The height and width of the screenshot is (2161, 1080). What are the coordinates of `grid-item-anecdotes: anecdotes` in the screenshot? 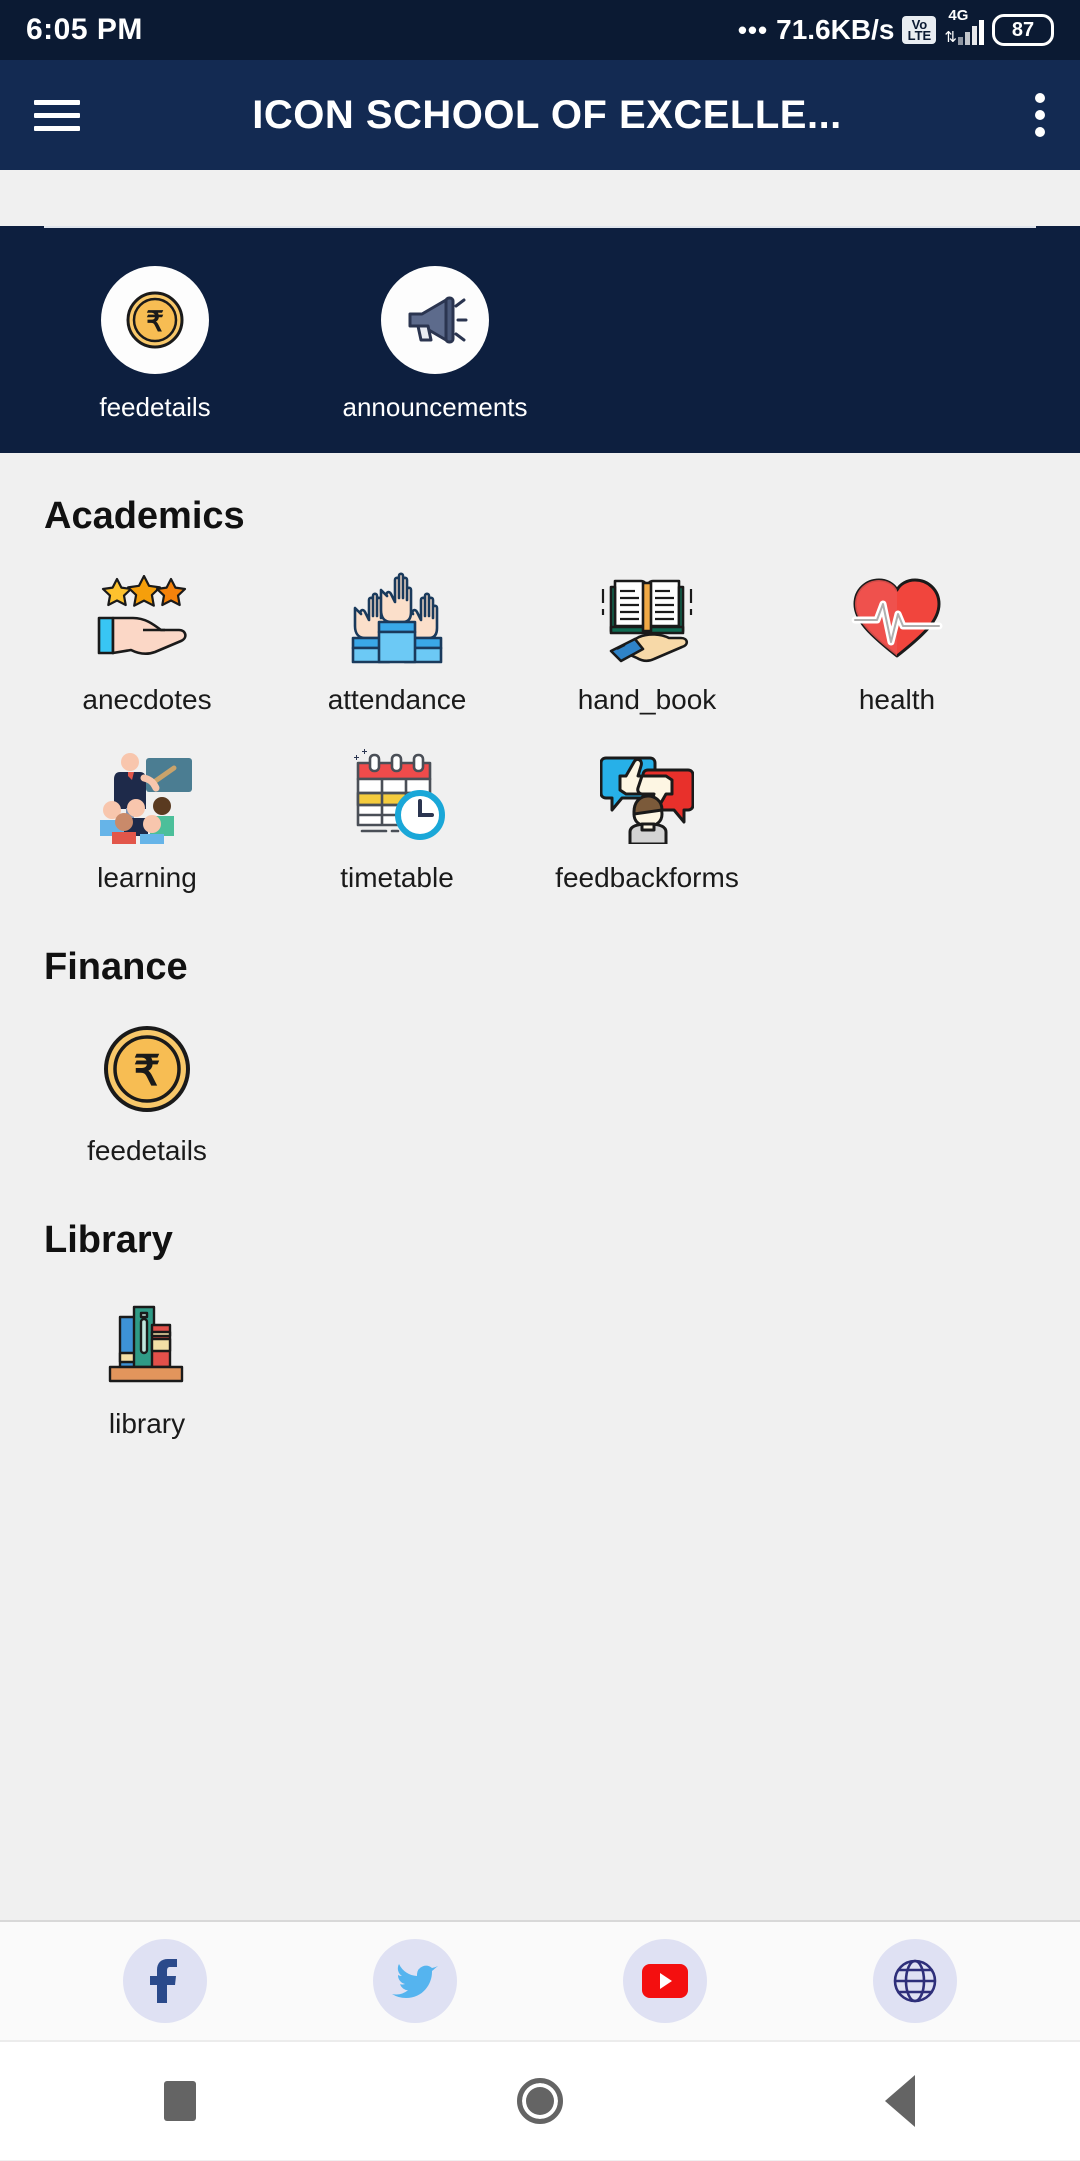 It's located at (147, 637).